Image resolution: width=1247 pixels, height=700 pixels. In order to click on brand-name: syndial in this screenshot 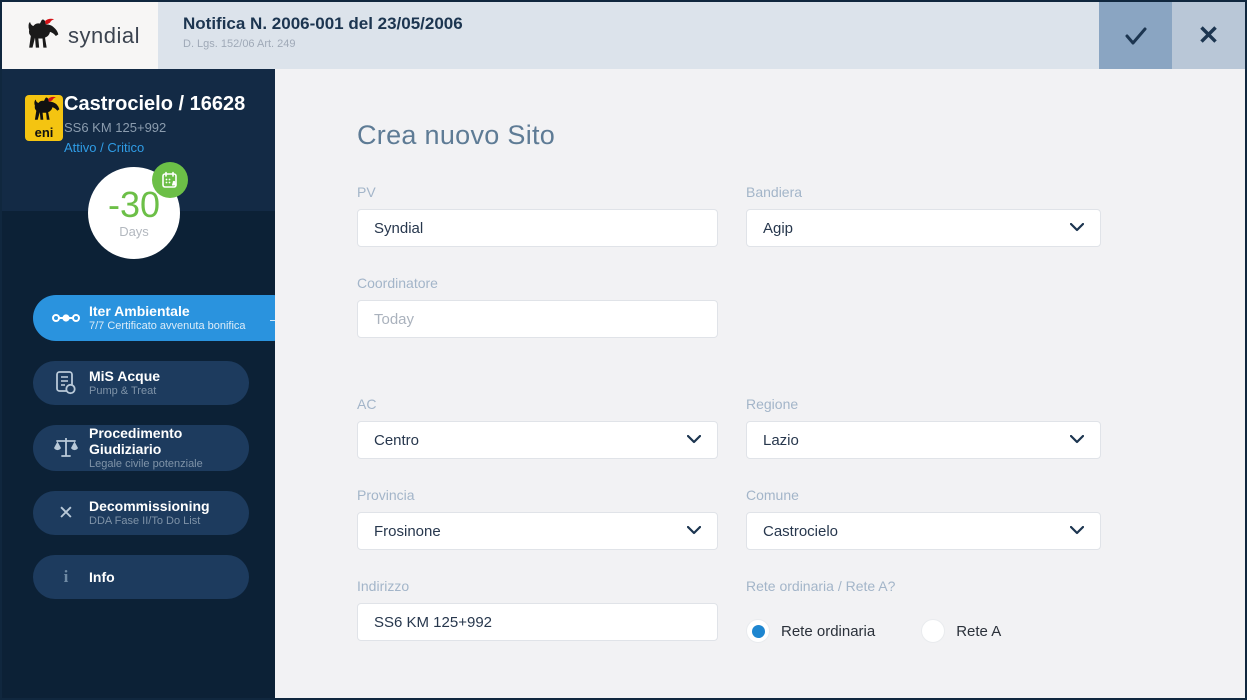, I will do `click(104, 35)`.